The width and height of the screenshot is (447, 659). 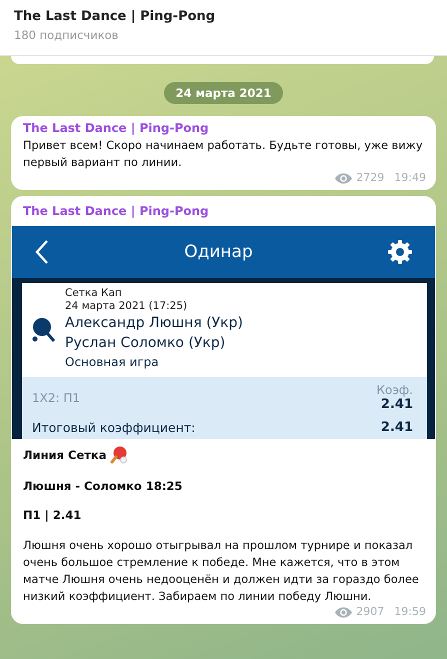 I want to click on odds-value: 2.41, so click(x=396, y=404).